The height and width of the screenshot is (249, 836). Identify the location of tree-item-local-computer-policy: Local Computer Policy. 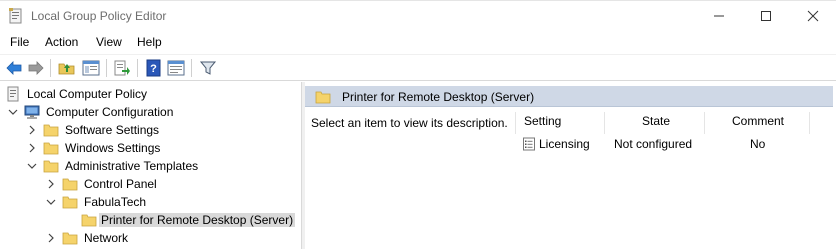
(150, 94).